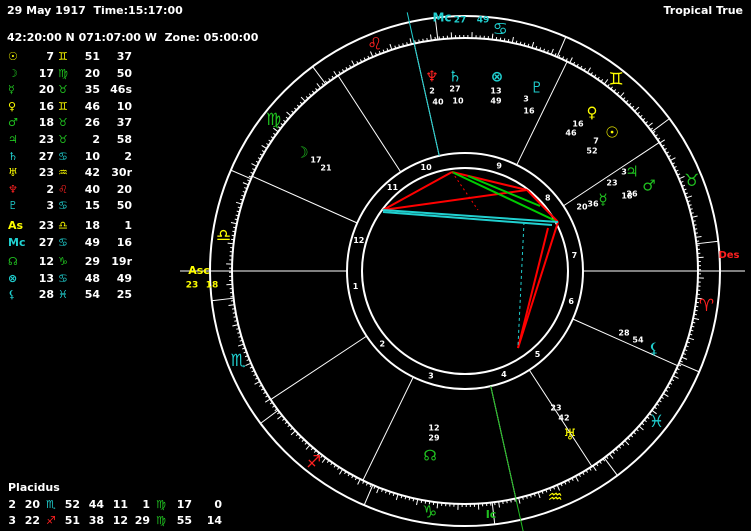 This screenshot has height=531, width=751. I want to click on moon-minute: 21, so click(326, 168).